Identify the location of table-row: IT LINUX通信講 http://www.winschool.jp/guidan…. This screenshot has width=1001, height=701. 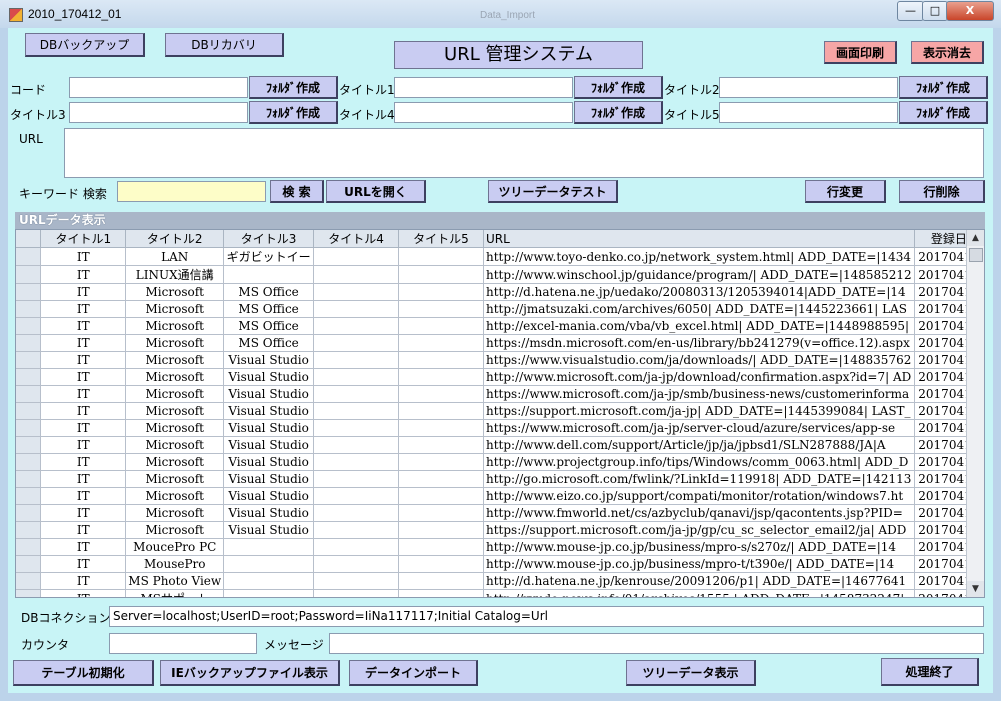
(500, 274).